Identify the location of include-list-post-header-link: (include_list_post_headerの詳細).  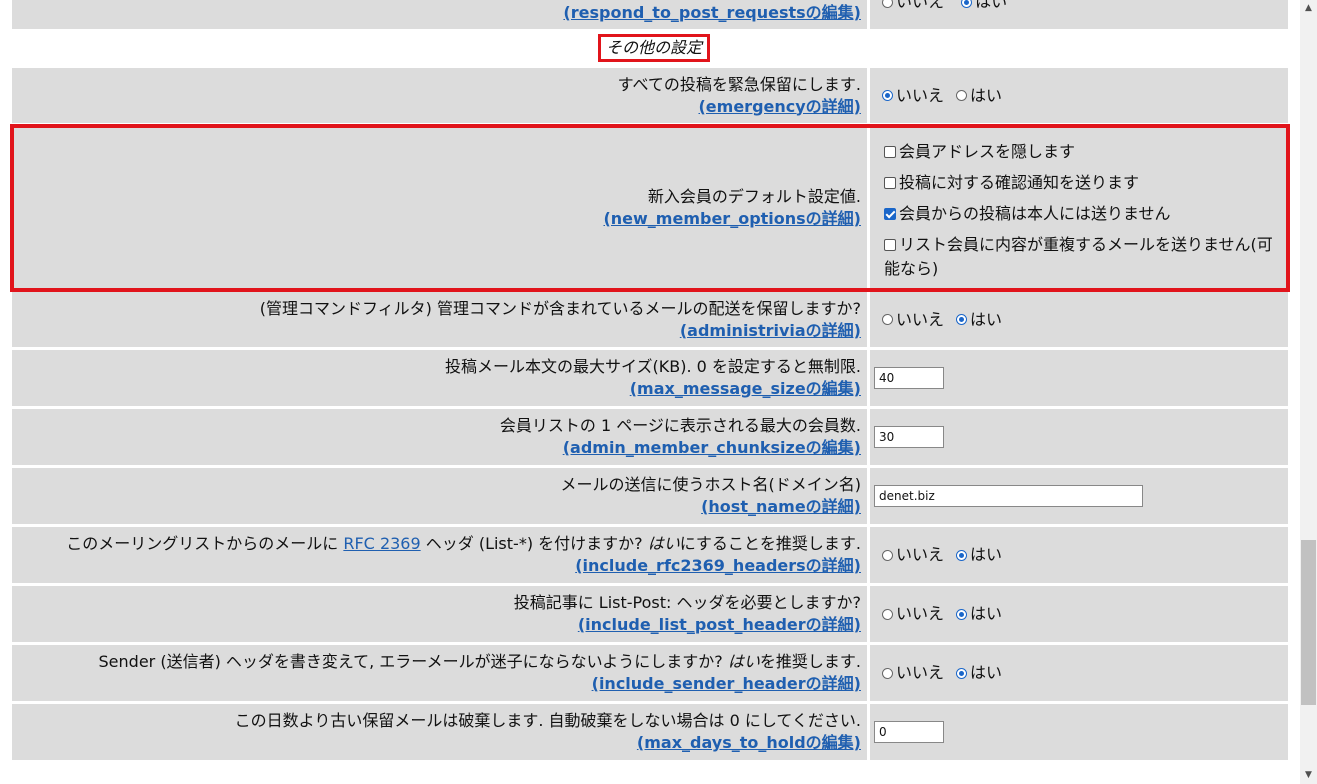
(719, 625).